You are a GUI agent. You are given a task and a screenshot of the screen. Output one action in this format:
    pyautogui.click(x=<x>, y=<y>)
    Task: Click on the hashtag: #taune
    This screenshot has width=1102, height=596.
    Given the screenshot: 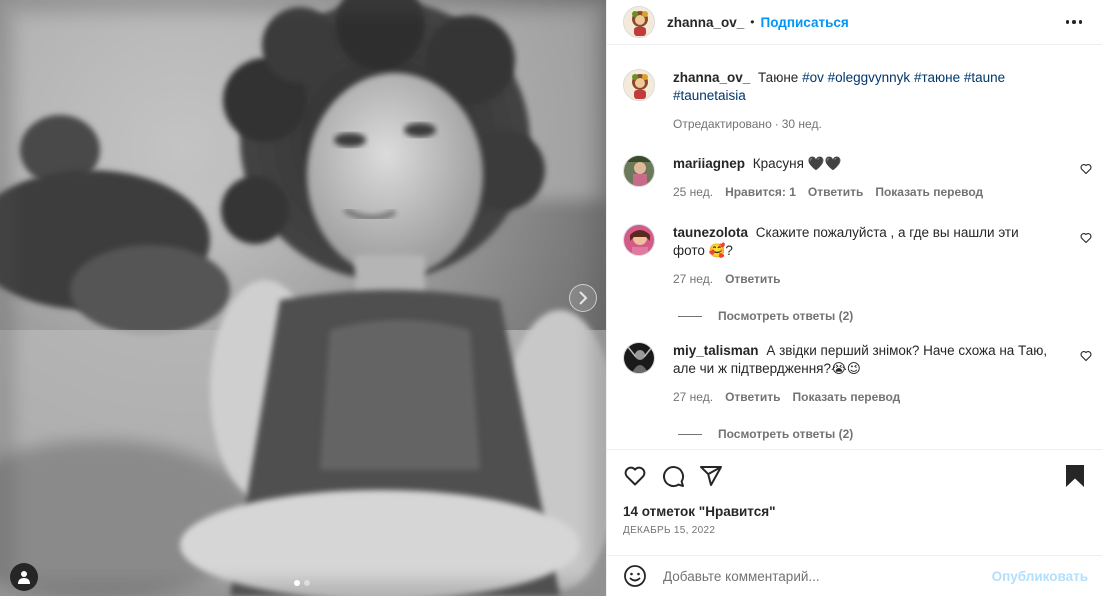 What is the action you would take?
    pyautogui.click(x=984, y=77)
    